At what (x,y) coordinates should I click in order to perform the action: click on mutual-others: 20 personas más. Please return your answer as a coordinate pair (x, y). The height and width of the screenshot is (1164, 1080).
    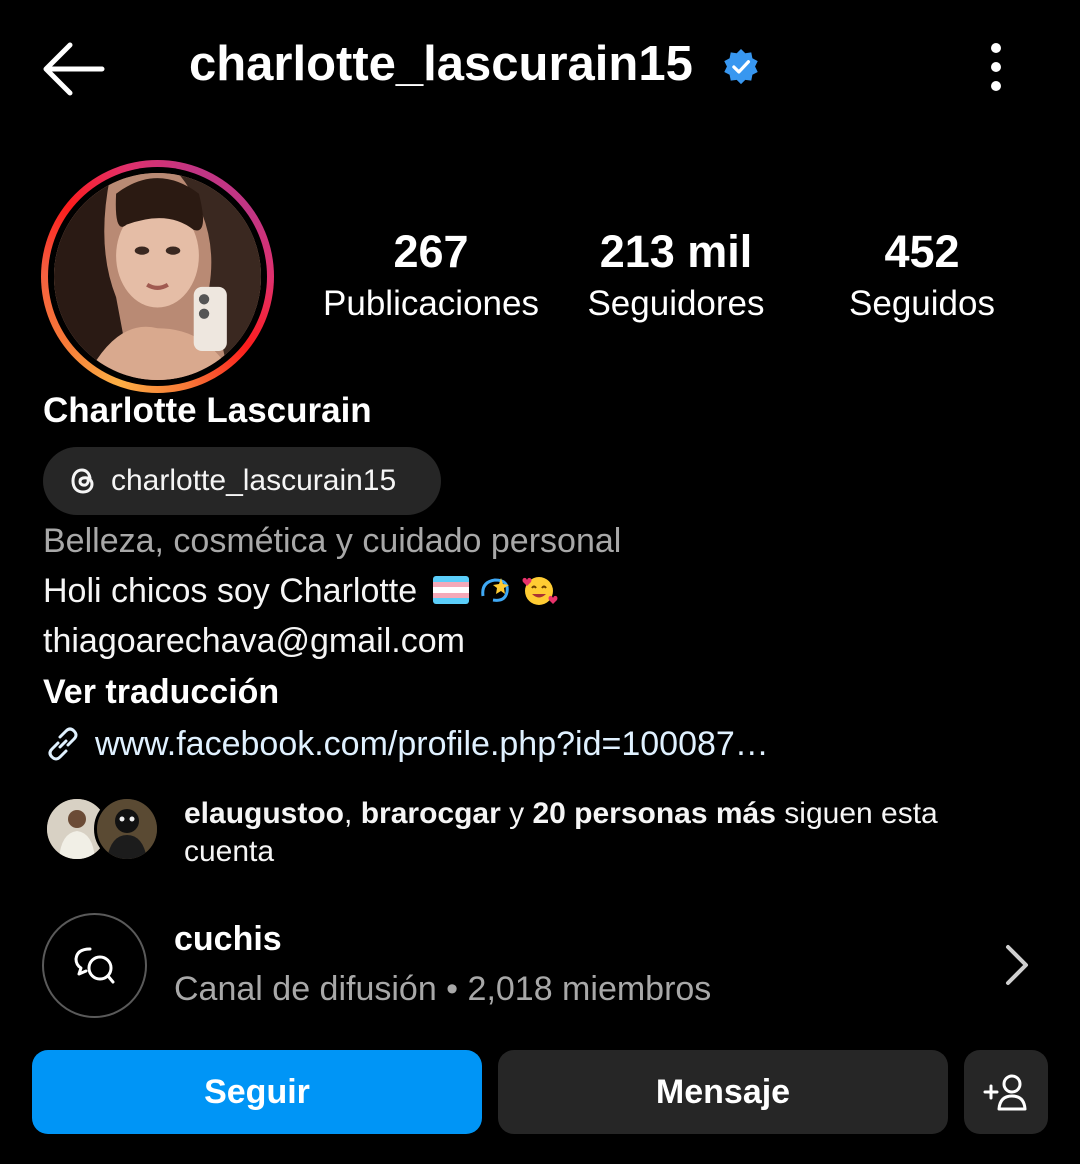
    Looking at the image, I should click on (654, 813).